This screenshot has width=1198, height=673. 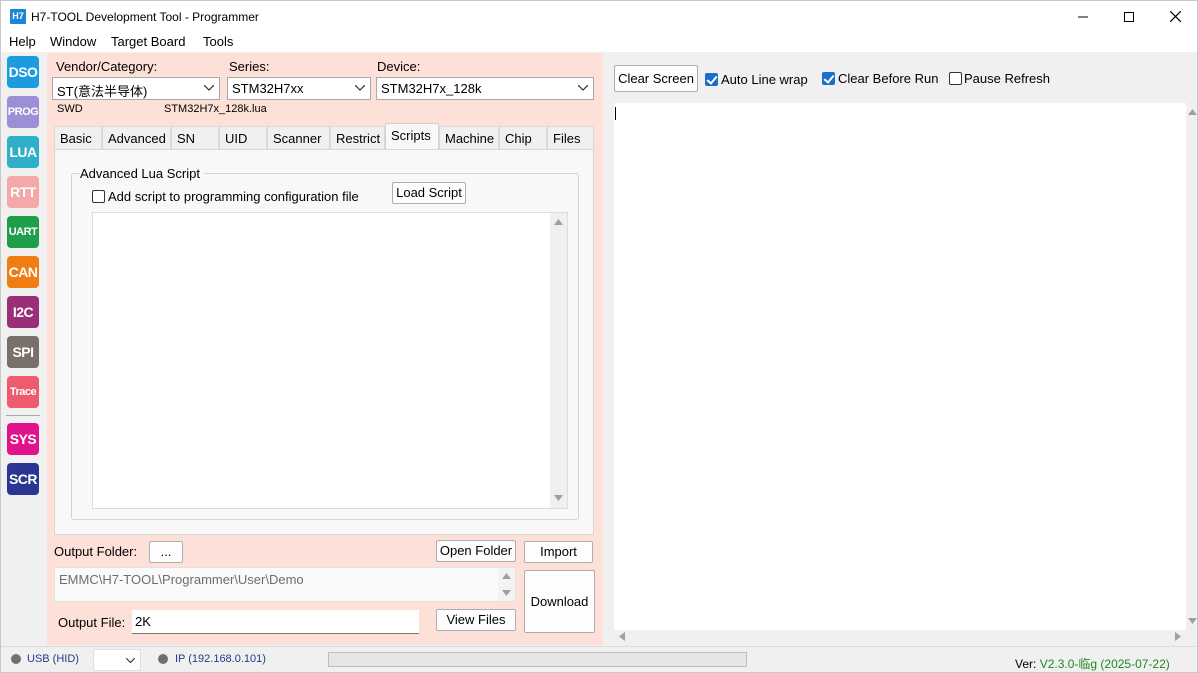 What do you see at coordinates (23, 72) in the screenshot?
I see `dso-button: DSO` at bounding box center [23, 72].